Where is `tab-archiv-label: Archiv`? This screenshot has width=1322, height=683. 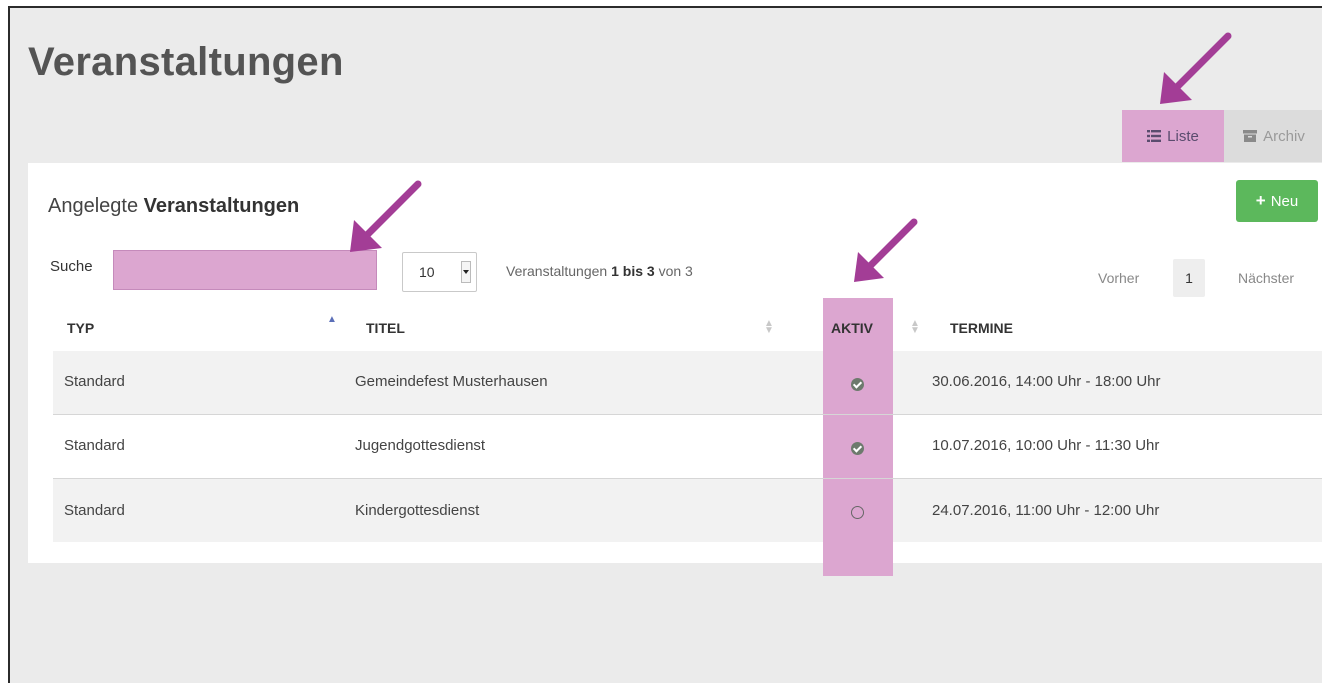 tab-archiv-label: Archiv is located at coordinates (1284, 136).